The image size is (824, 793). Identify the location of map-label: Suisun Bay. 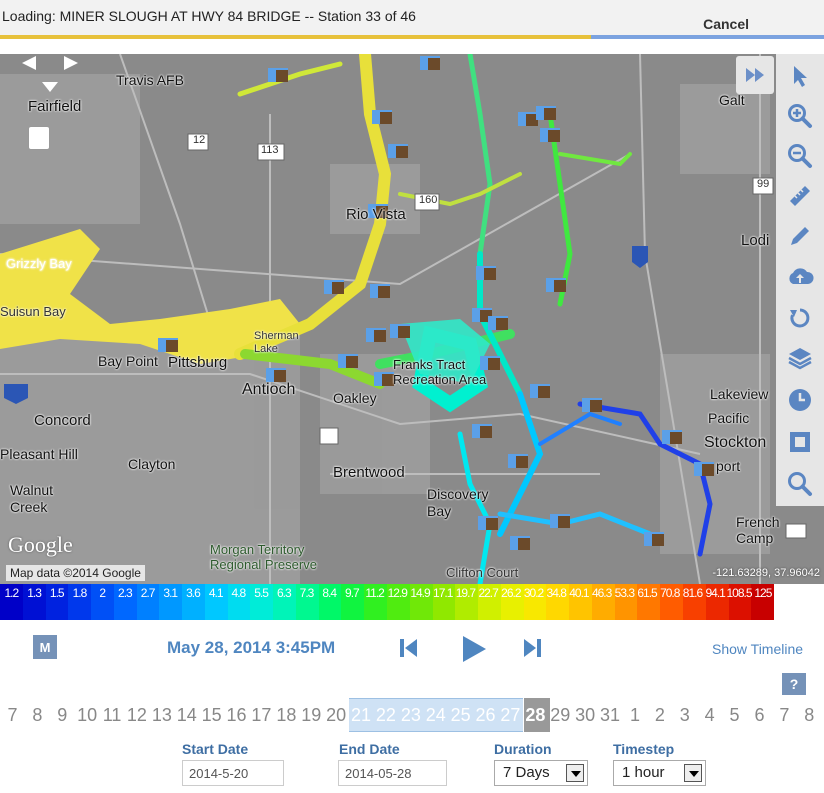
(33, 311).